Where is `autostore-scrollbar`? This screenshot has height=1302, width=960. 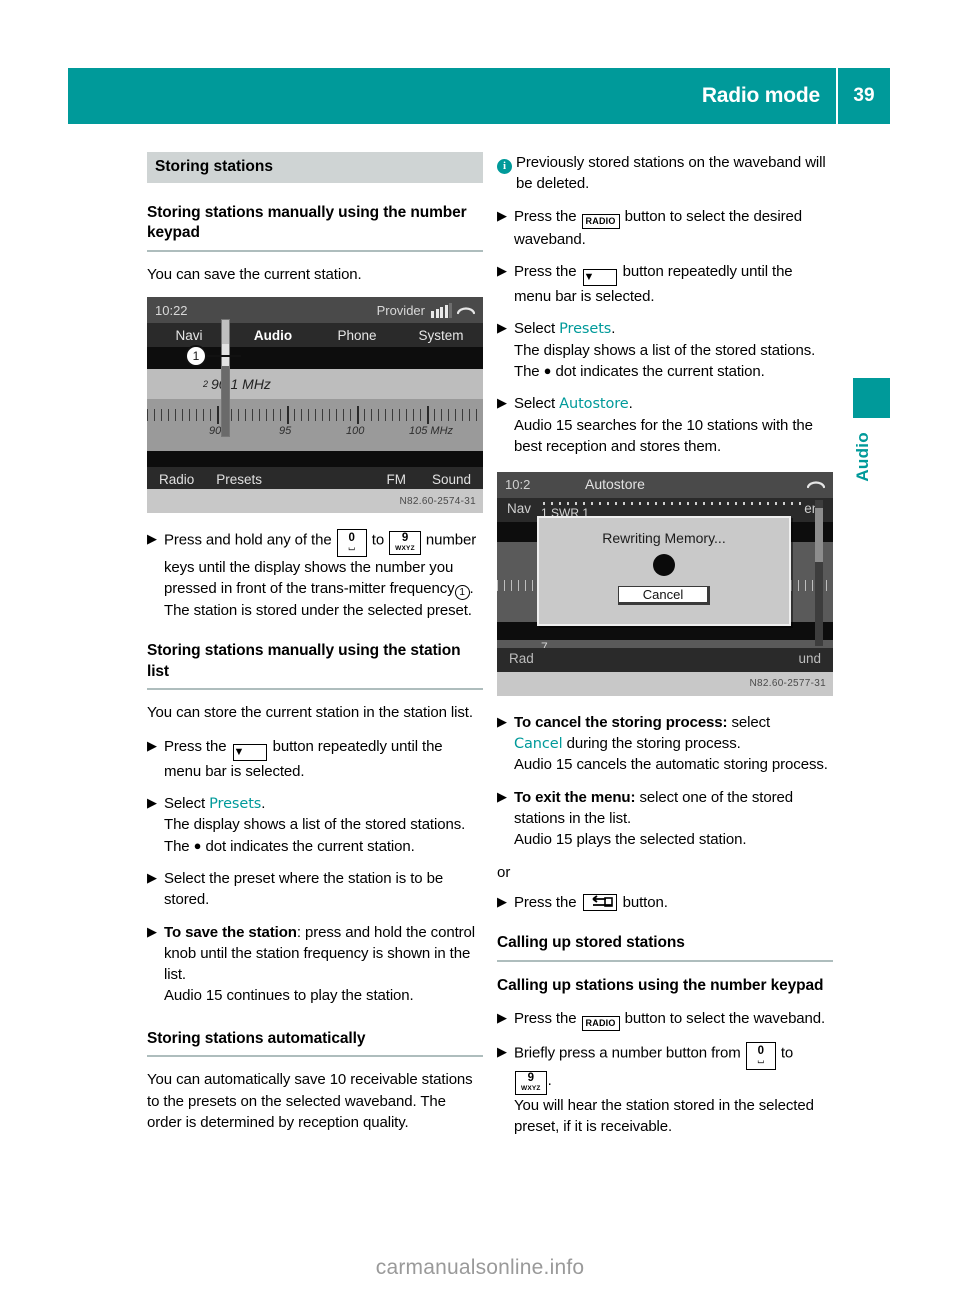
autostore-scrollbar is located at coordinates (819, 572).